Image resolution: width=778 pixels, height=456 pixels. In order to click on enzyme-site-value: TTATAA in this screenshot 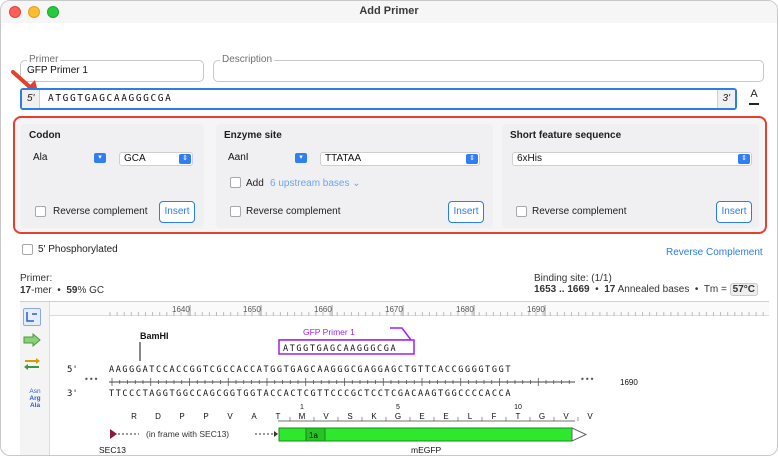, I will do `click(343, 158)`.